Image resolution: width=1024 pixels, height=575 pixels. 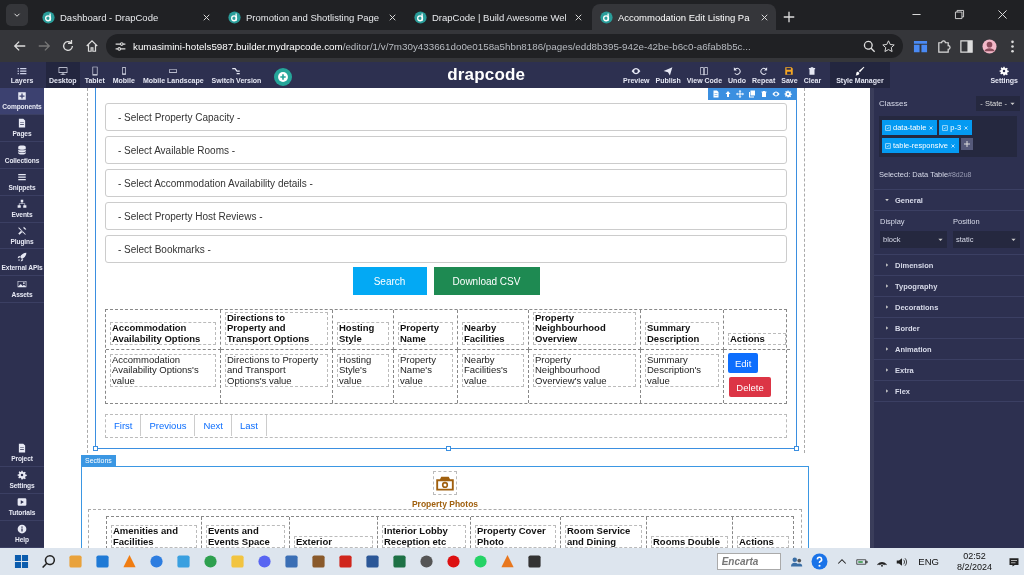 What do you see at coordinates (486, 75) in the screenshot?
I see `app-logo: drapcode` at bounding box center [486, 75].